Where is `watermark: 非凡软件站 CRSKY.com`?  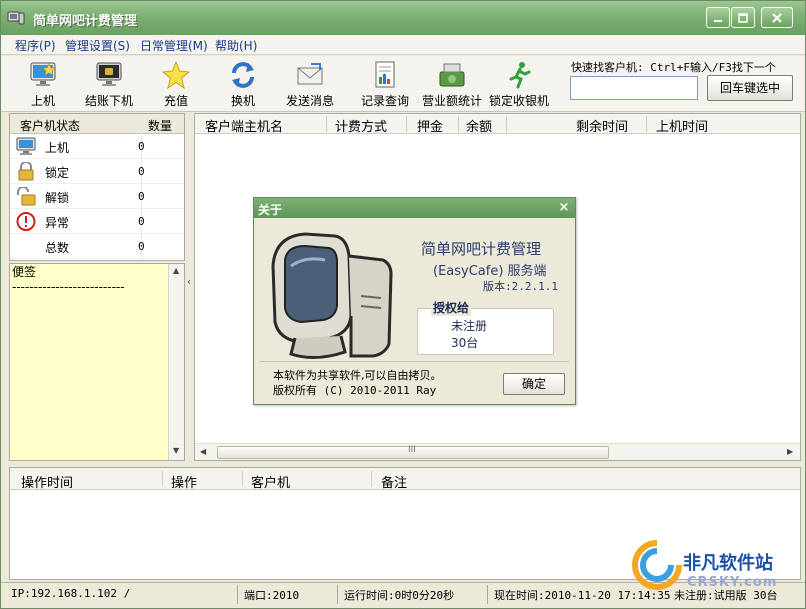
watermark: 非凡软件站 CRSKY.com is located at coordinates (711, 566).